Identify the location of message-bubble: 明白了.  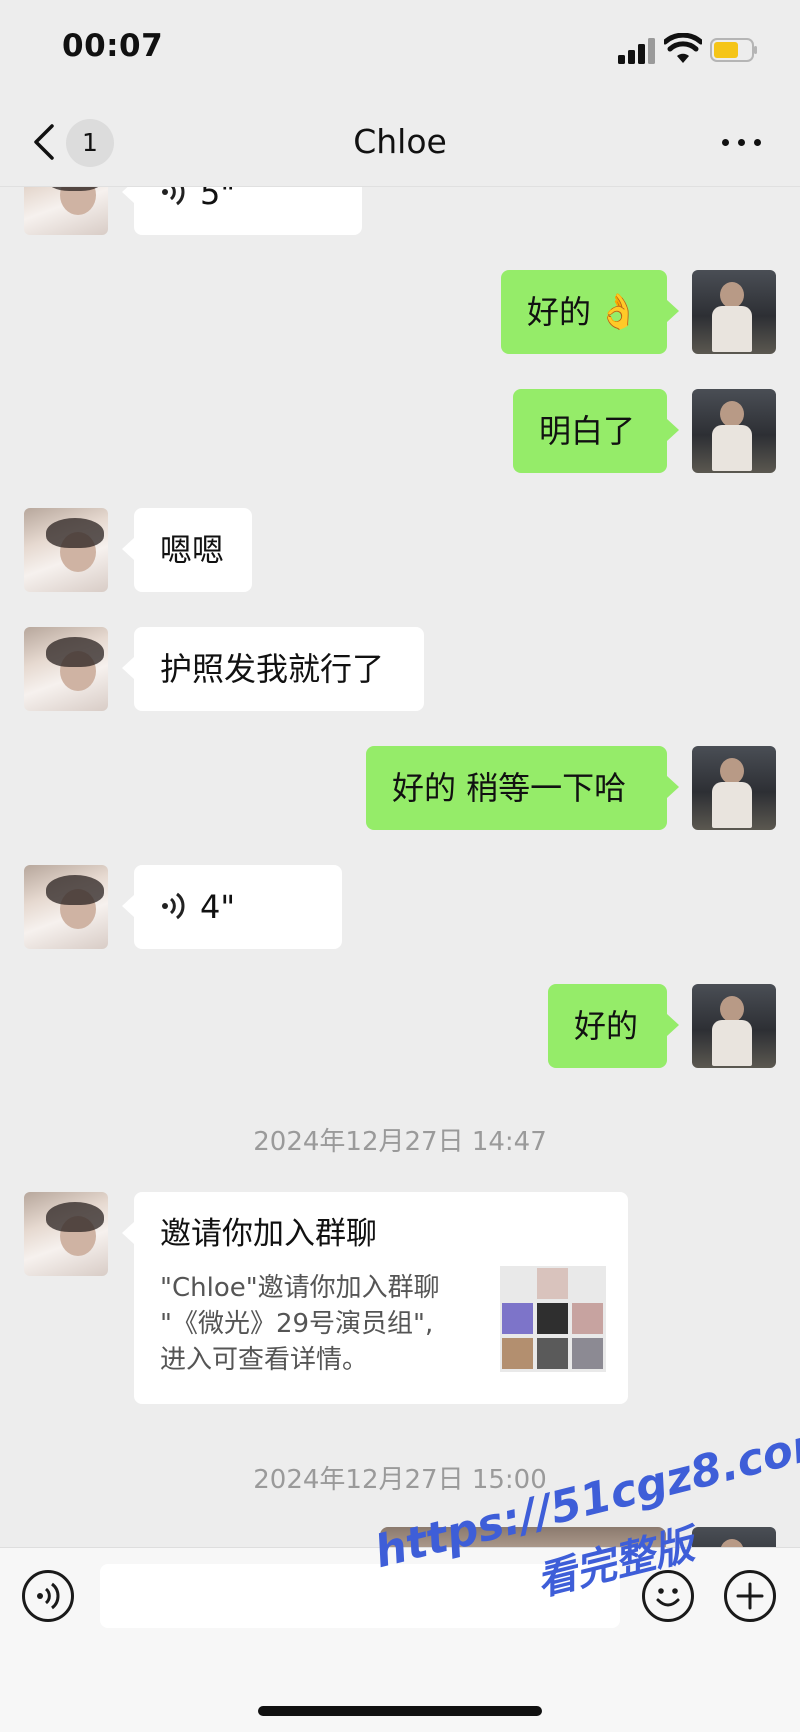
(596, 431).